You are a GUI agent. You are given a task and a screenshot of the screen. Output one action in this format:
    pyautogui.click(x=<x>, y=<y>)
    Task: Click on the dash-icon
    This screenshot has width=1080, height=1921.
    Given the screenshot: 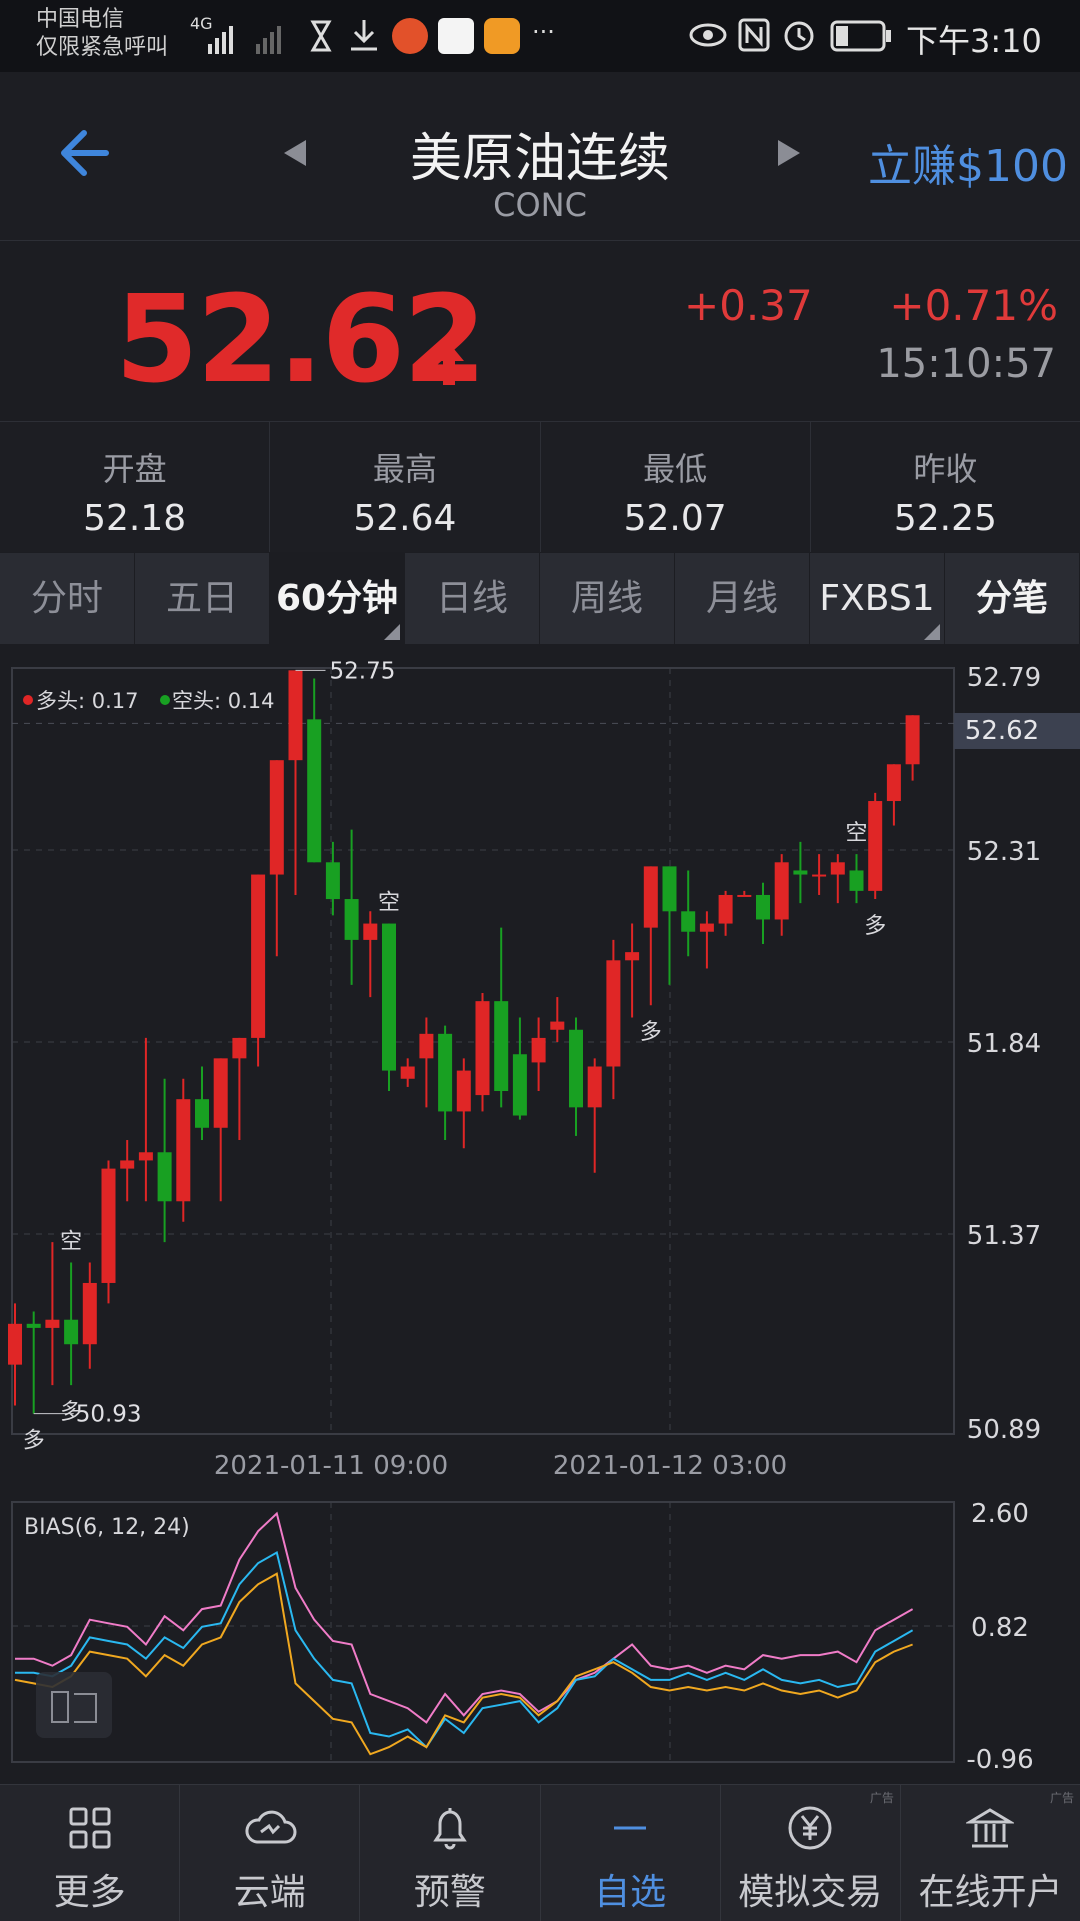 What is the action you would take?
    pyautogui.click(x=630, y=1828)
    